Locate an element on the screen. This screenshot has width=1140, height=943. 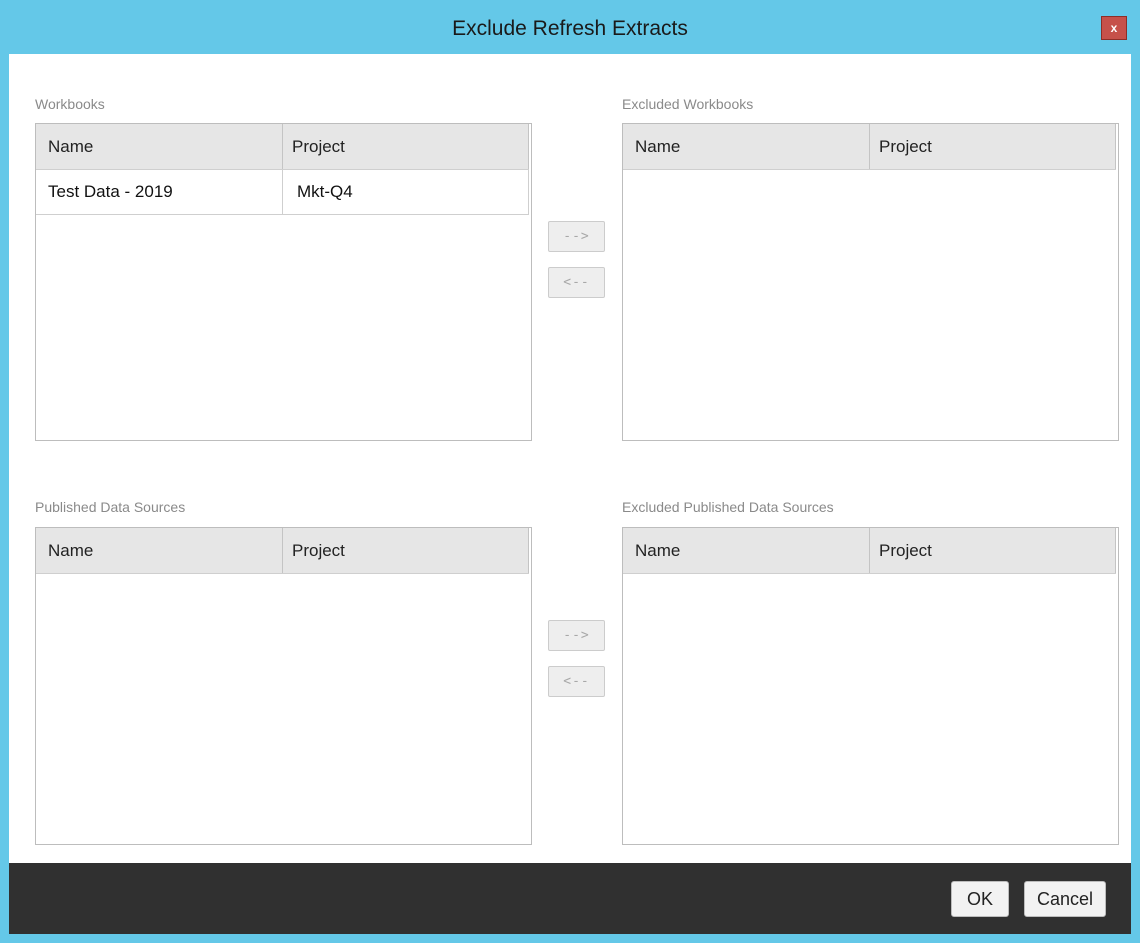
excluded-workbooks-label: Excluded Workbooks is located at coordinates (688, 104).